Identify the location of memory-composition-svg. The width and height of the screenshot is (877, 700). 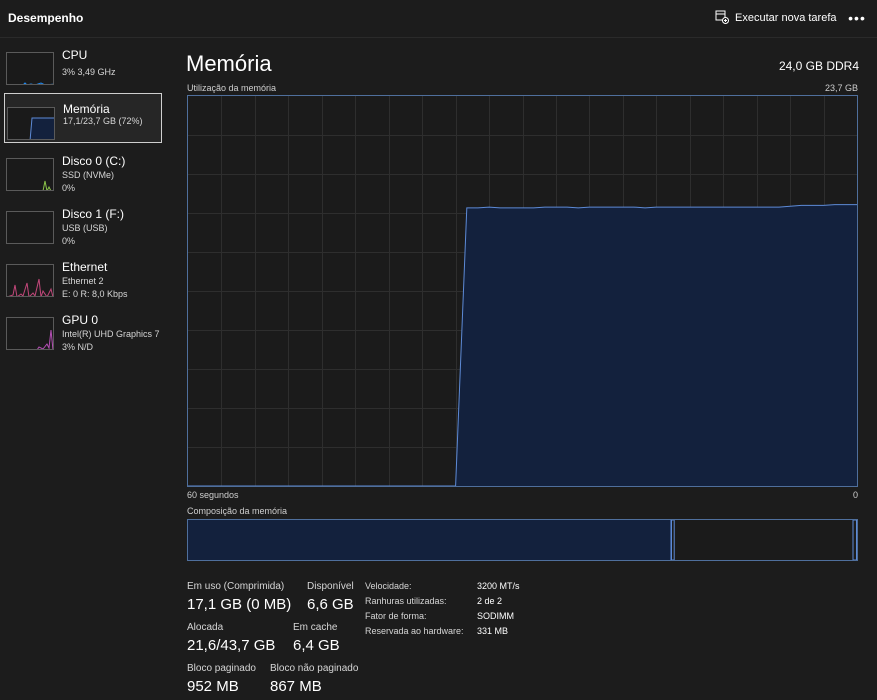
(522, 540).